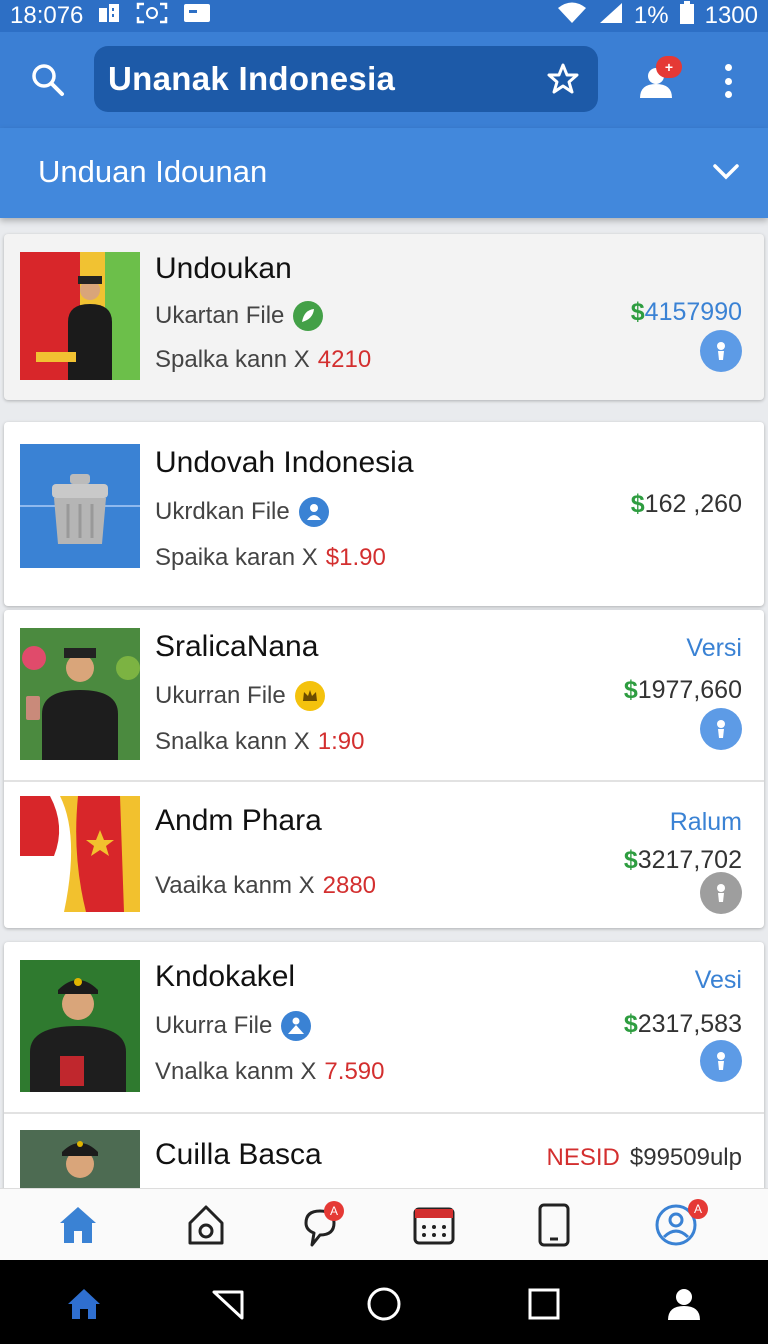  I want to click on home-icon, so click(78, 1225).